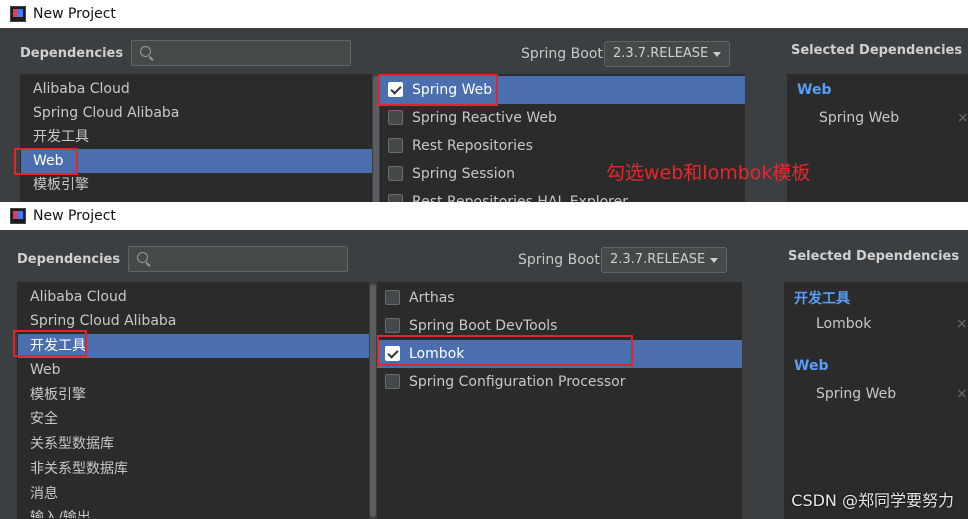 The width and height of the screenshot is (968, 519). What do you see at coordinates (197, 494) in the screenshot?
I see `category-item: 消息` at bounding box center [197, 494].